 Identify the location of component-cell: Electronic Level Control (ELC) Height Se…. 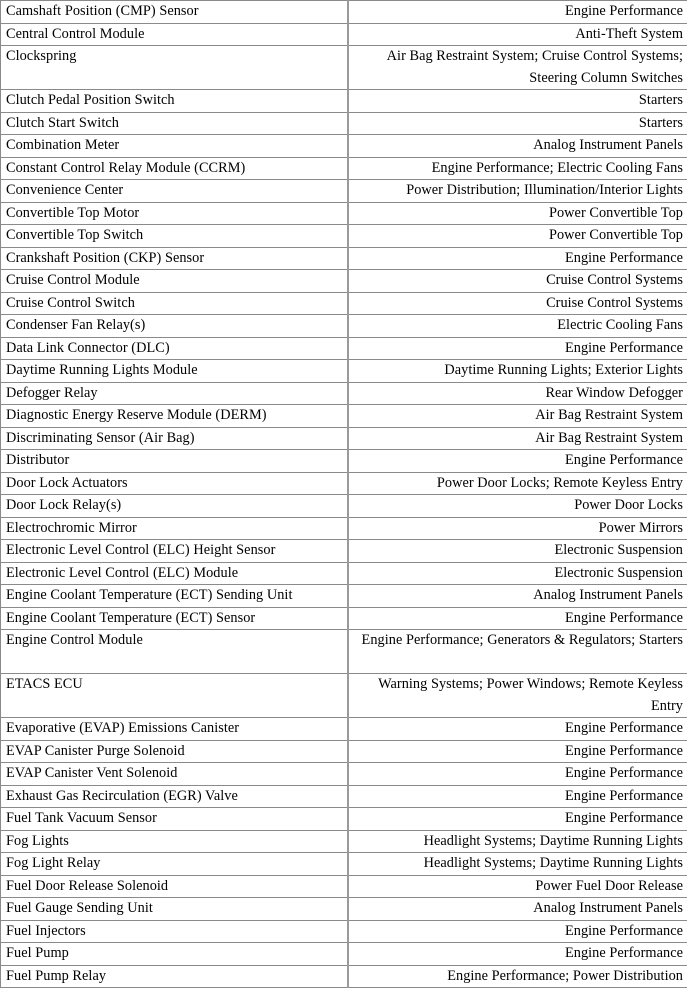
(174, 551).